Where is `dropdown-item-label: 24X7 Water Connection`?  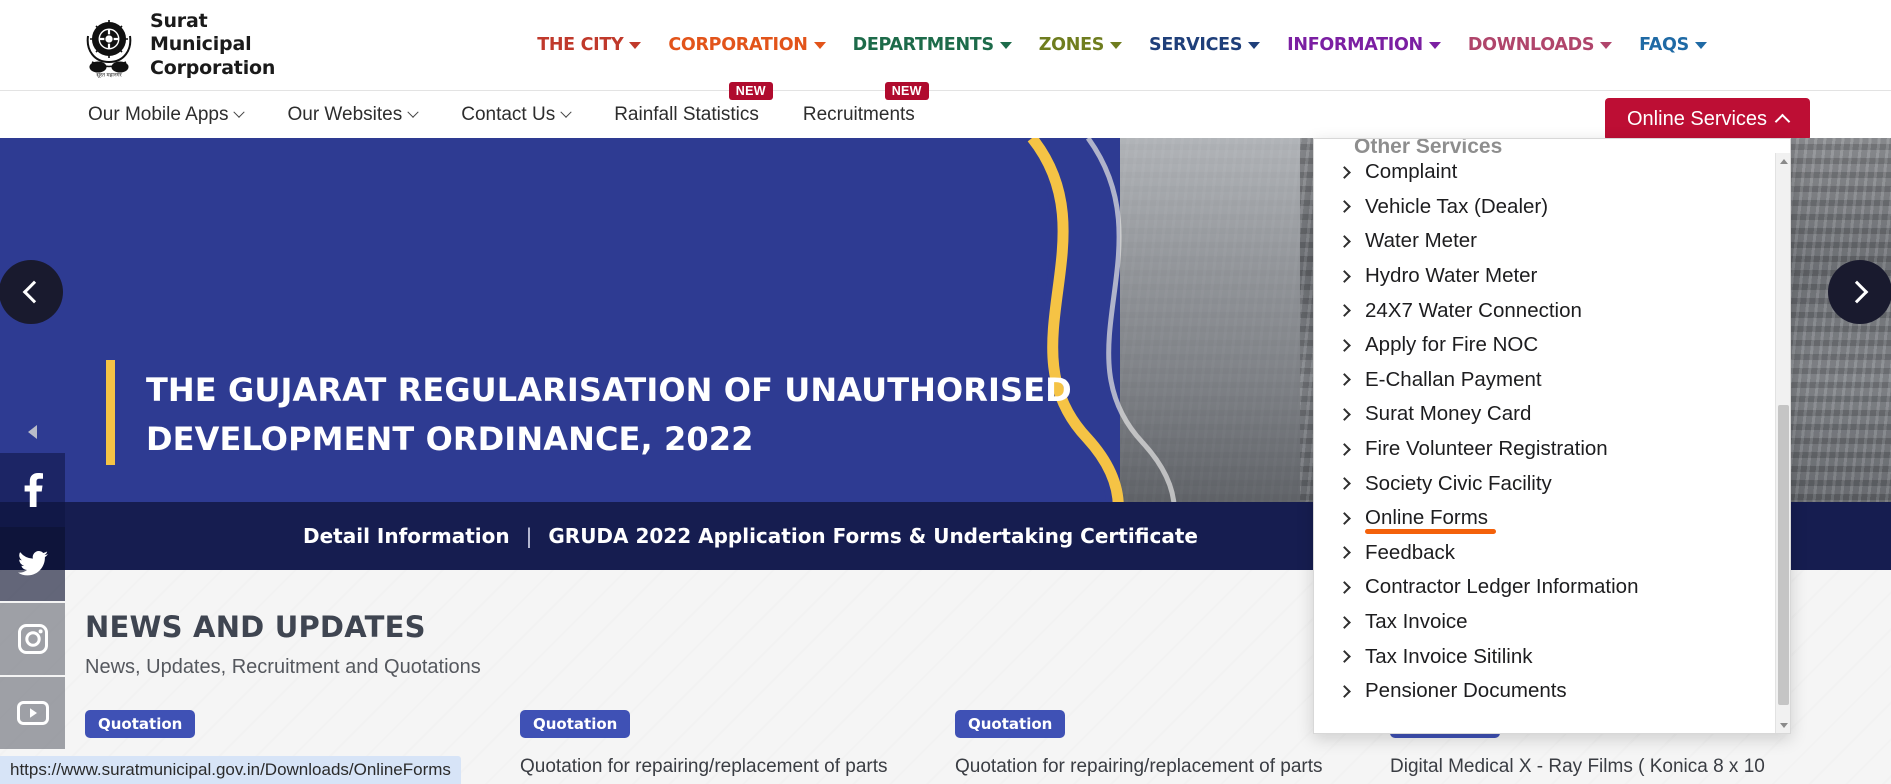
dropdown-item-label: 24X7 Water Connection is located at coordinates (1473, 310).